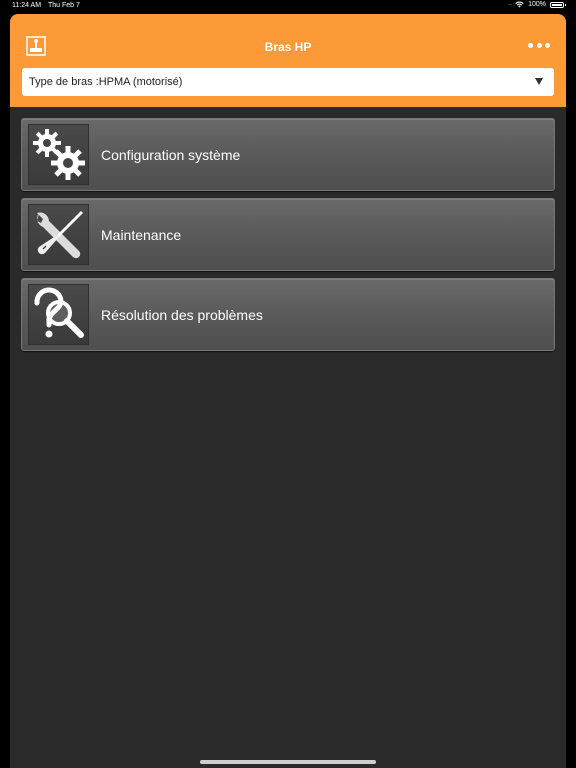  Describe the element at coordinates (27, 5) in the screenshot. I see `status-time: 11:24 AM` at that location.